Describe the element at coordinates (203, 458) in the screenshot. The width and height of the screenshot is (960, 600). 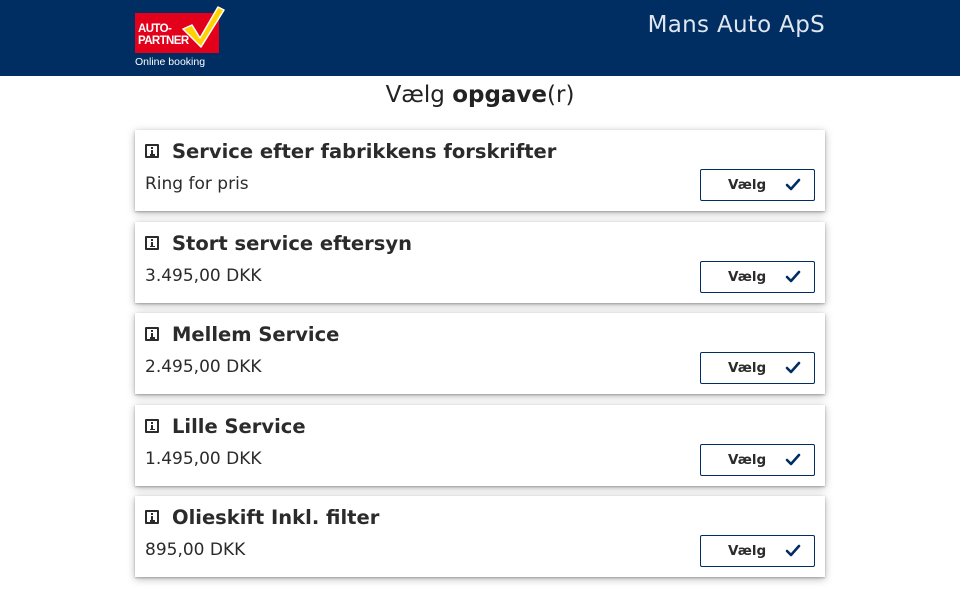
I see `task-price: 1.495,00 DKK` at that location.